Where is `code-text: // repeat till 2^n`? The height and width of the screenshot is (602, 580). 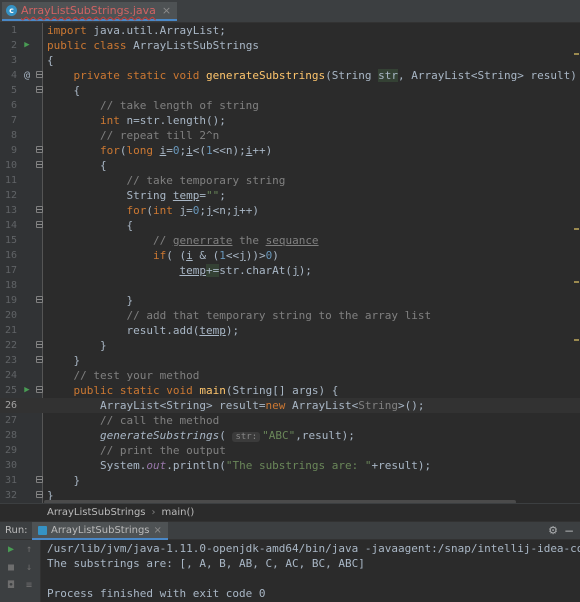
code-text: // repeat till 2^n is located at coordinates (159, 135).